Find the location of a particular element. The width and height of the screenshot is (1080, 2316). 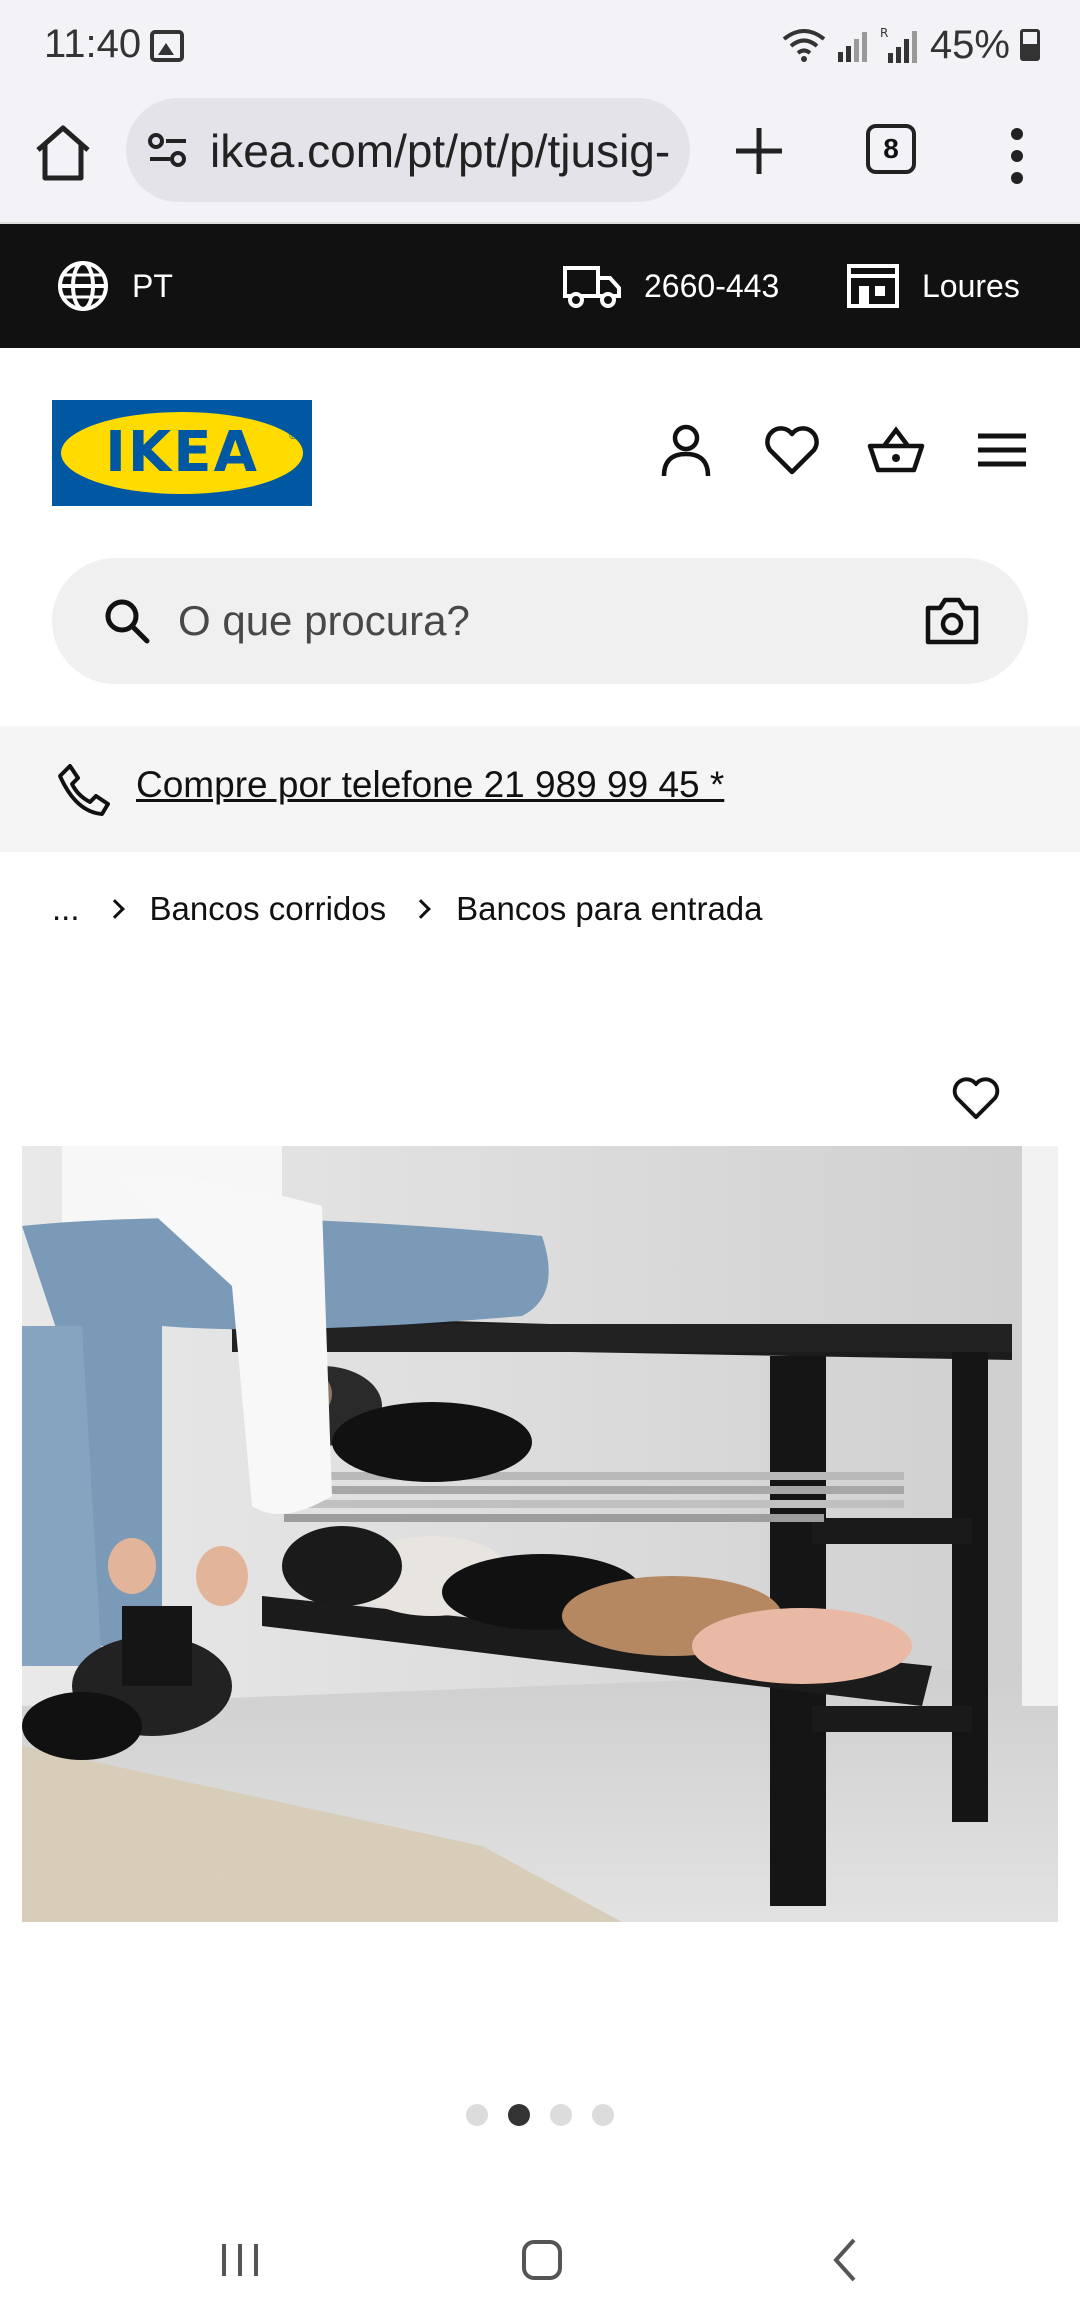

gallery-notification-icon is located at coordinates (167, 46).